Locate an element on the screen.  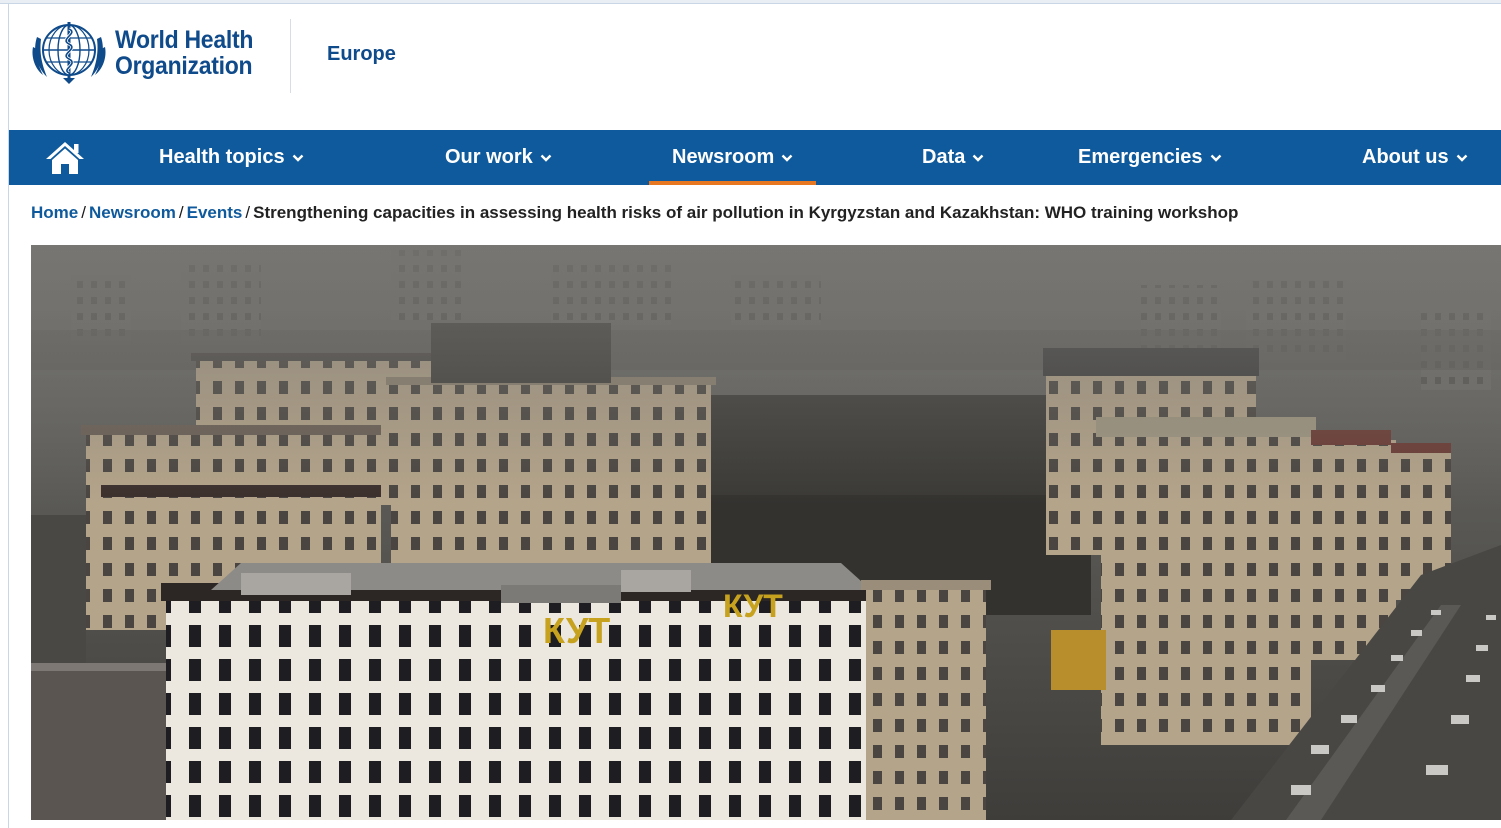
nav-label: Our work is located at coordinates (489, 157).